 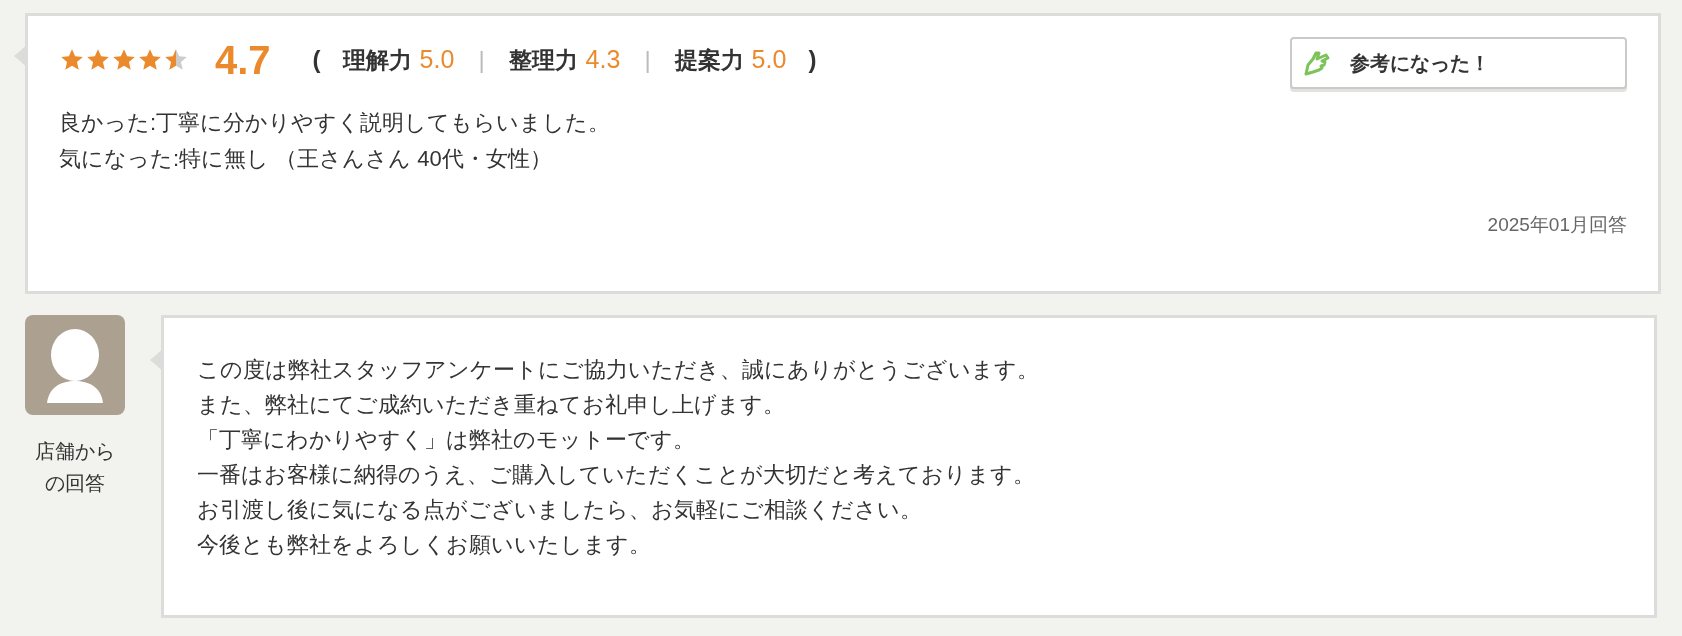 What do you see at coordinates (1557, 225) in the screenshot?
I see `answer-date: 2025年01月回答` at bounding box center [1557, 225].